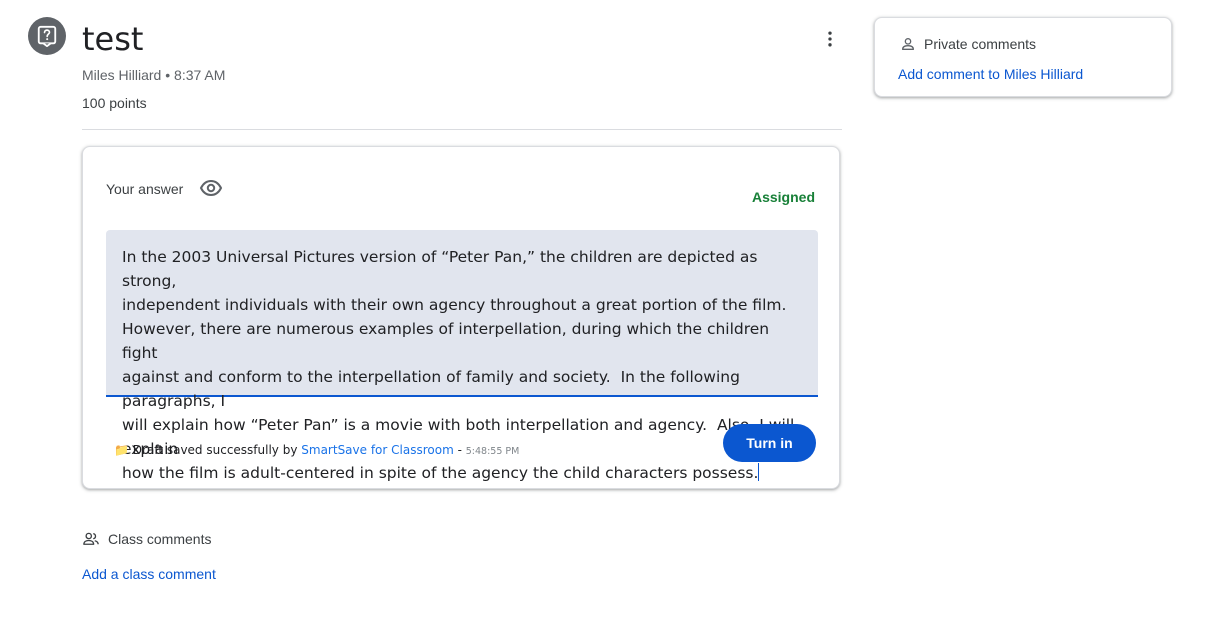 The image size is (1217, 628). Describe the element at coordinates (114, 103) in the screenshot. I see `assignment-points: 100 points` at that location.